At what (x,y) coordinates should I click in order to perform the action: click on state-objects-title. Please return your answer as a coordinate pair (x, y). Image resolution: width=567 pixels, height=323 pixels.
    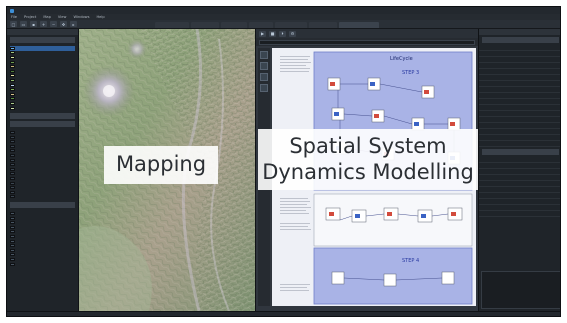
    Looking at the image, I should click on (42, 116).